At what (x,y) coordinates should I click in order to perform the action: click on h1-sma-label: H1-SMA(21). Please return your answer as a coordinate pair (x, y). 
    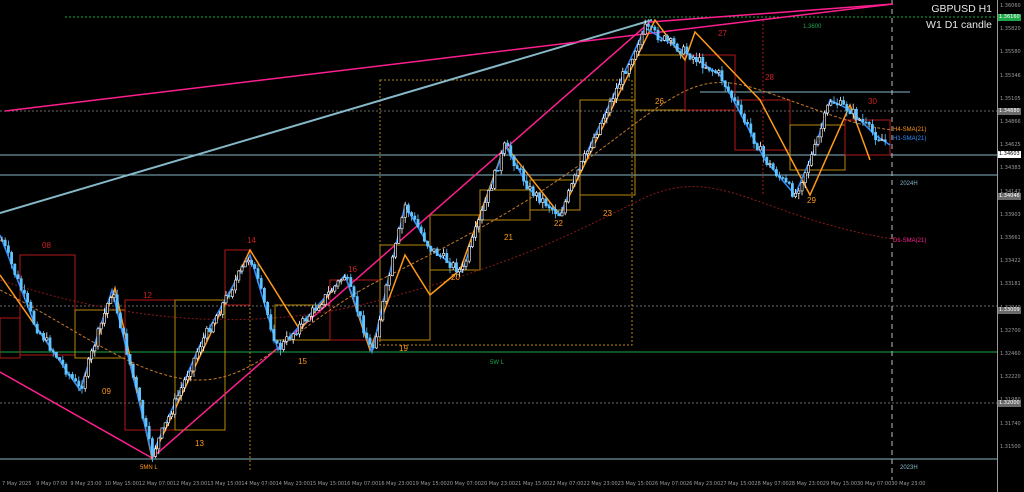
    Looking at the image, I should click on (910, 139).